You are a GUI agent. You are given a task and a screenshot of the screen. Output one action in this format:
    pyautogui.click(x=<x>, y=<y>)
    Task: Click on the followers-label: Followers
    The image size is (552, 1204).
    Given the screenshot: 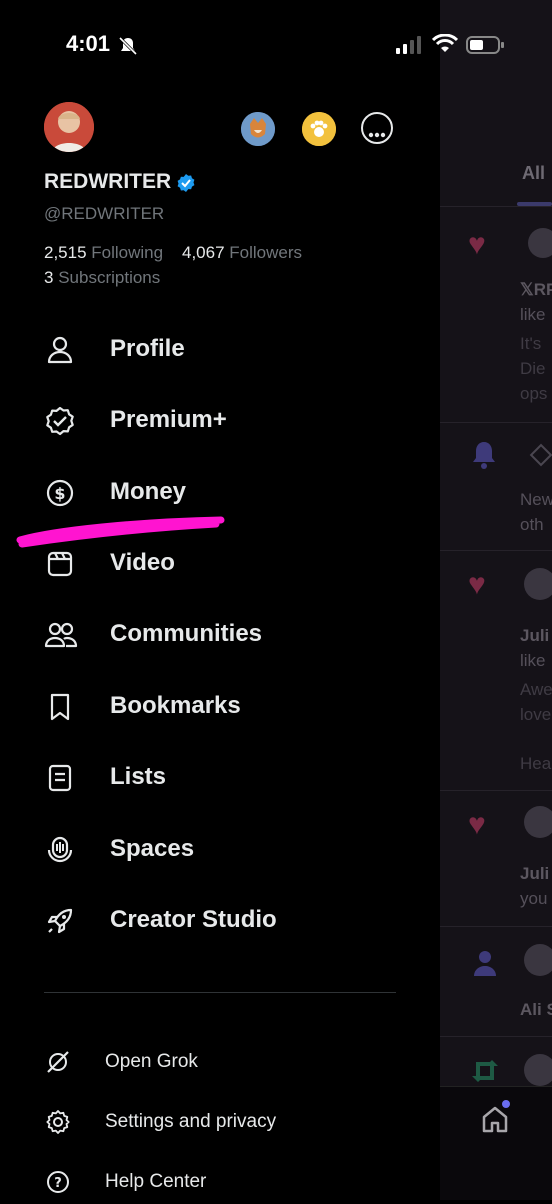 What is the action you would take?
    pyautogui.click(x=266, y=252)
    